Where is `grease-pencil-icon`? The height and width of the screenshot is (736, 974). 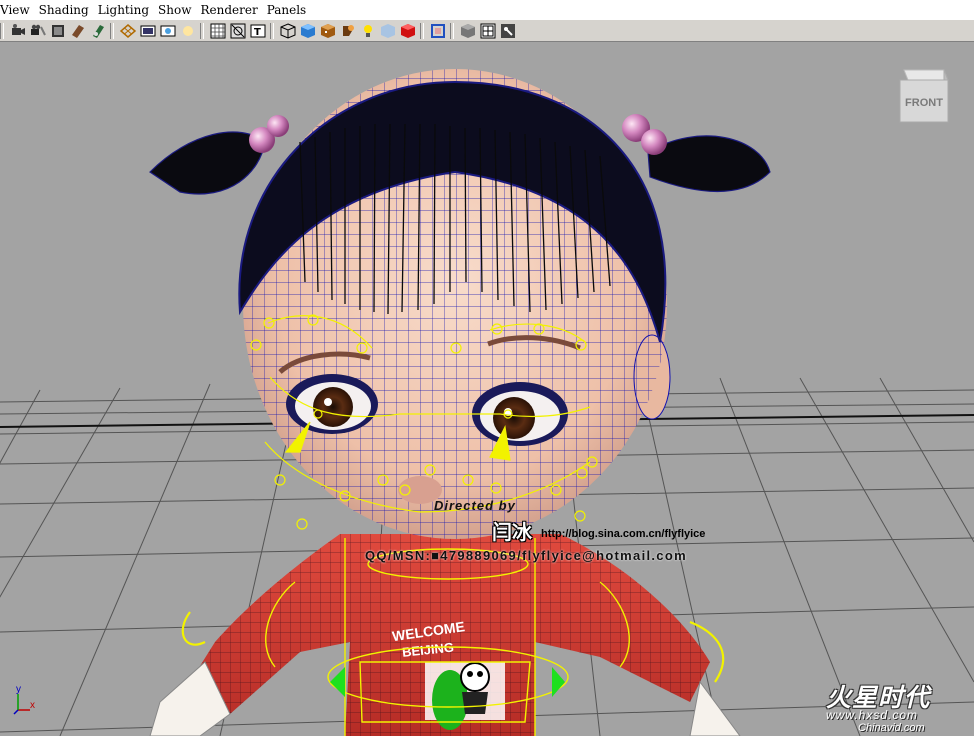 grease-pencil-icon is located at coordinates (128, 31).